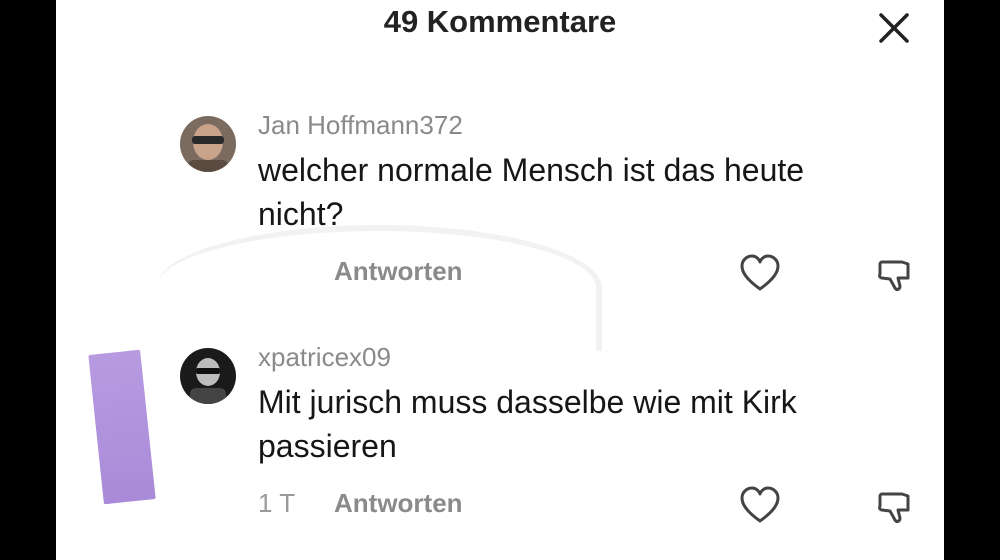 The height and width of the screenshot is (560, 1000). I want to click on purple-sticker, so click(122, 427).